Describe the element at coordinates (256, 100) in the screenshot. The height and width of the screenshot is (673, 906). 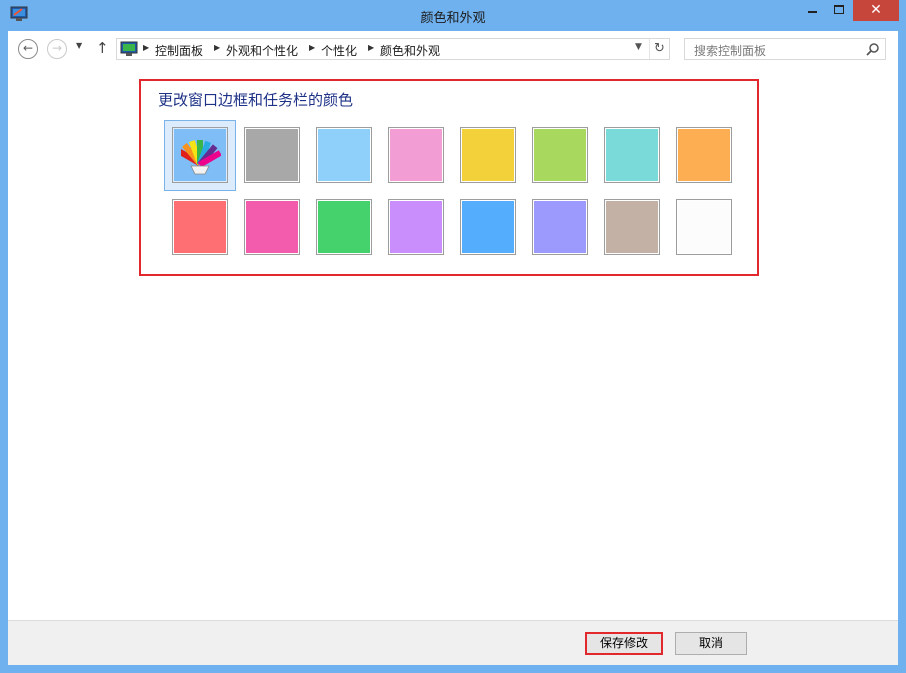
I see `panel-heading: 更改窗口边框和任务栏的颜色` at that location.